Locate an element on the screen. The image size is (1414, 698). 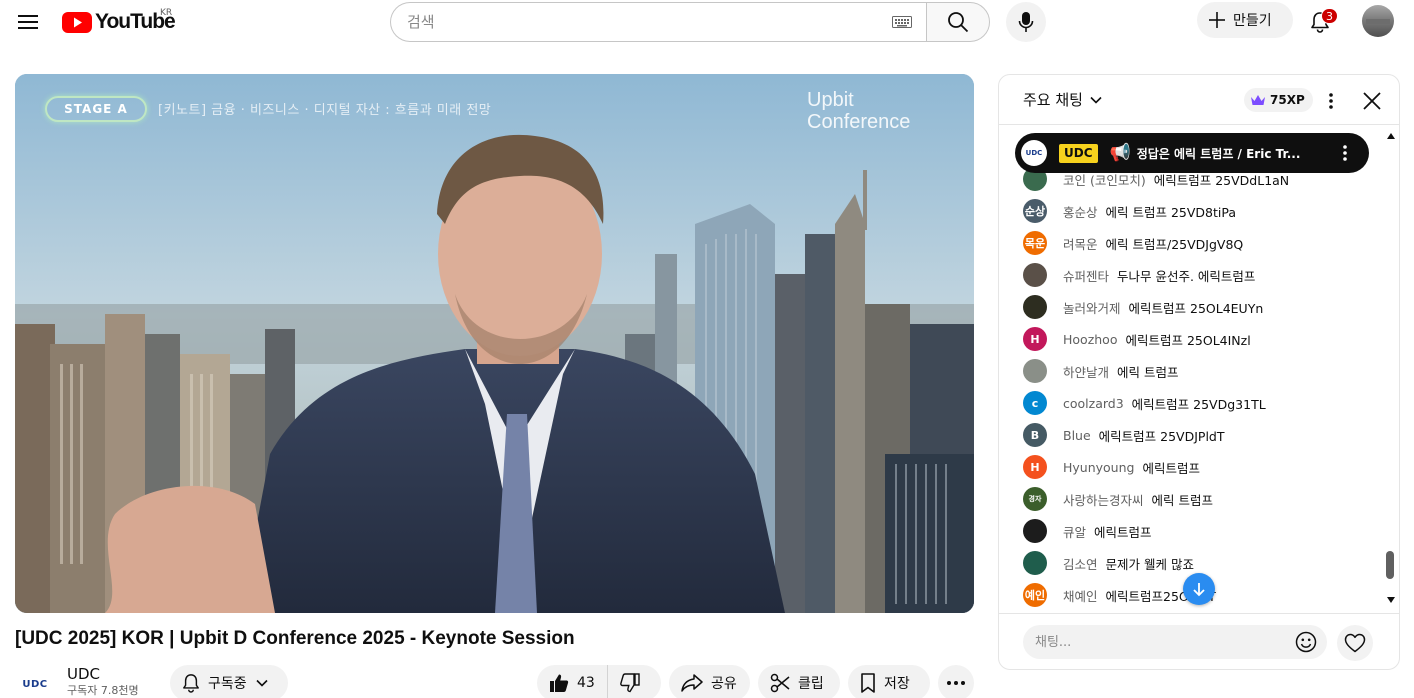
chat-author: Blue is located at coordinates (1077, 435).